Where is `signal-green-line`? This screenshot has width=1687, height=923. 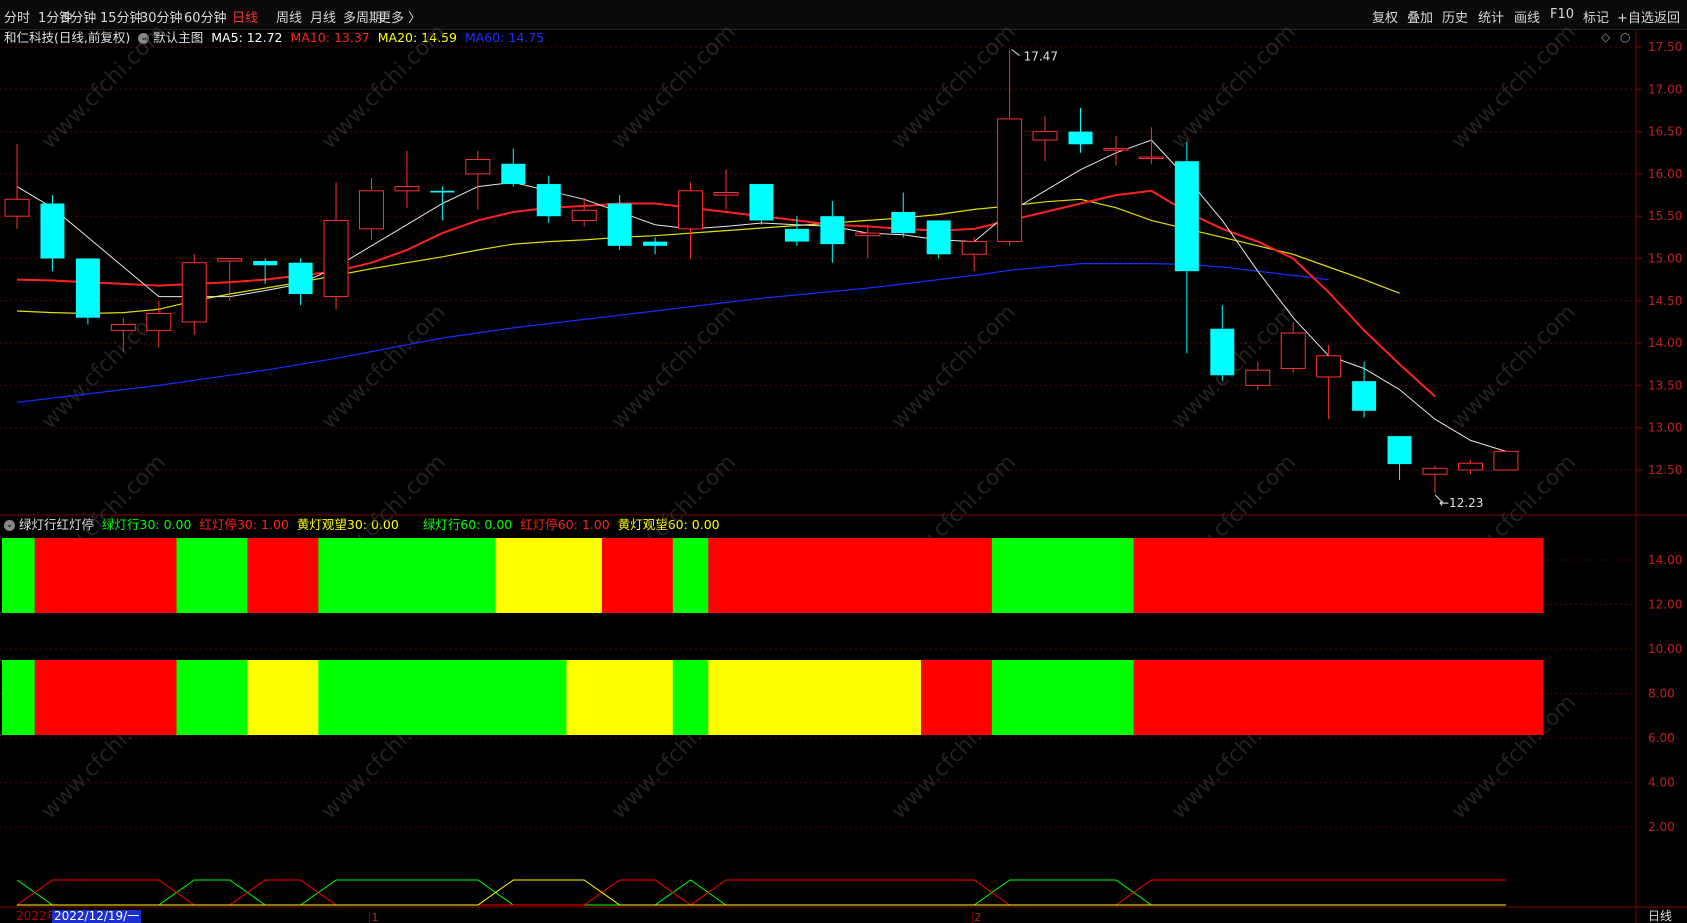 signal-green-line is located at coordinates (761, 892).